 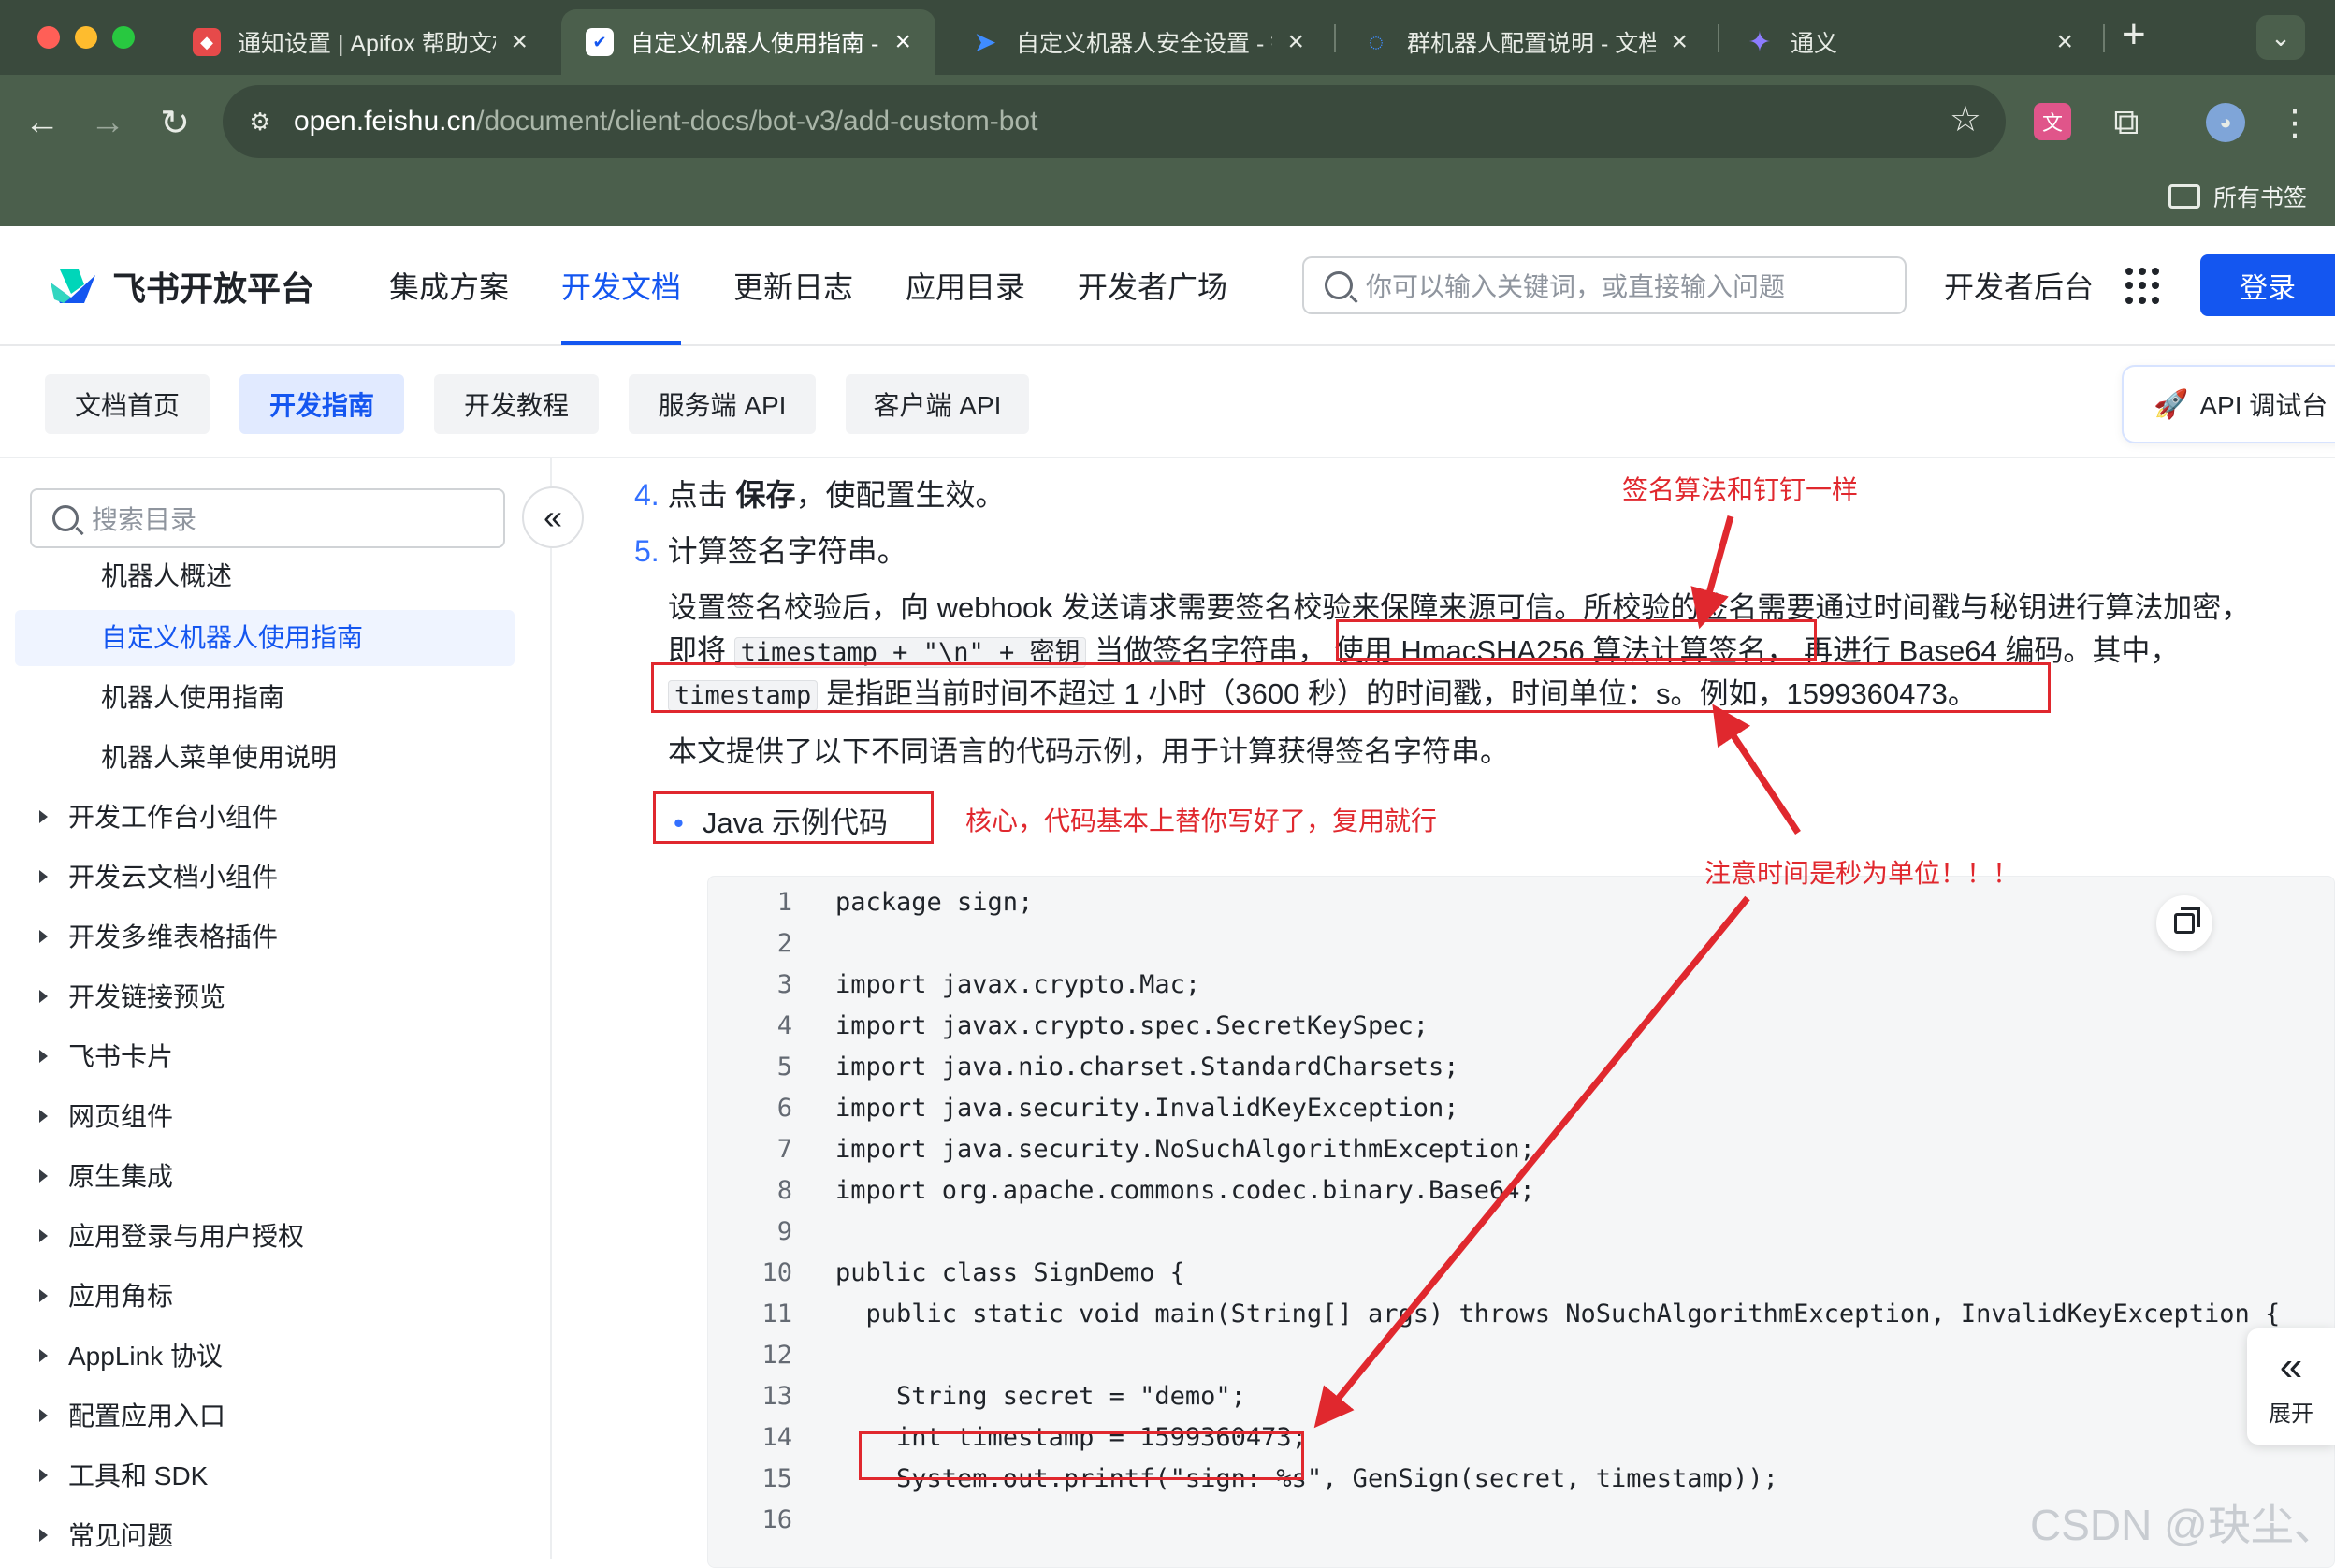 I want to click on double-chevron-left-icon: «, so click(x=2291, y=1366).